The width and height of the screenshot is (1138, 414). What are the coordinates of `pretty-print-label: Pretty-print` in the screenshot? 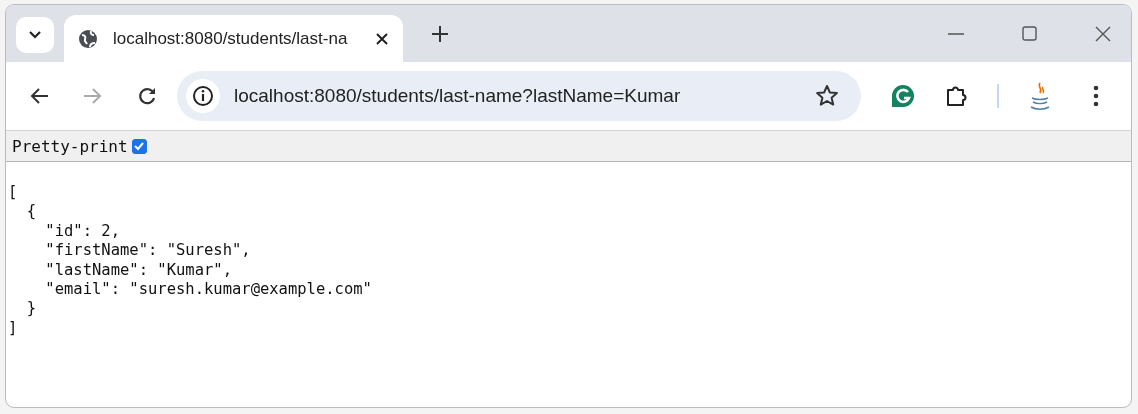 It's located at (70, 146).